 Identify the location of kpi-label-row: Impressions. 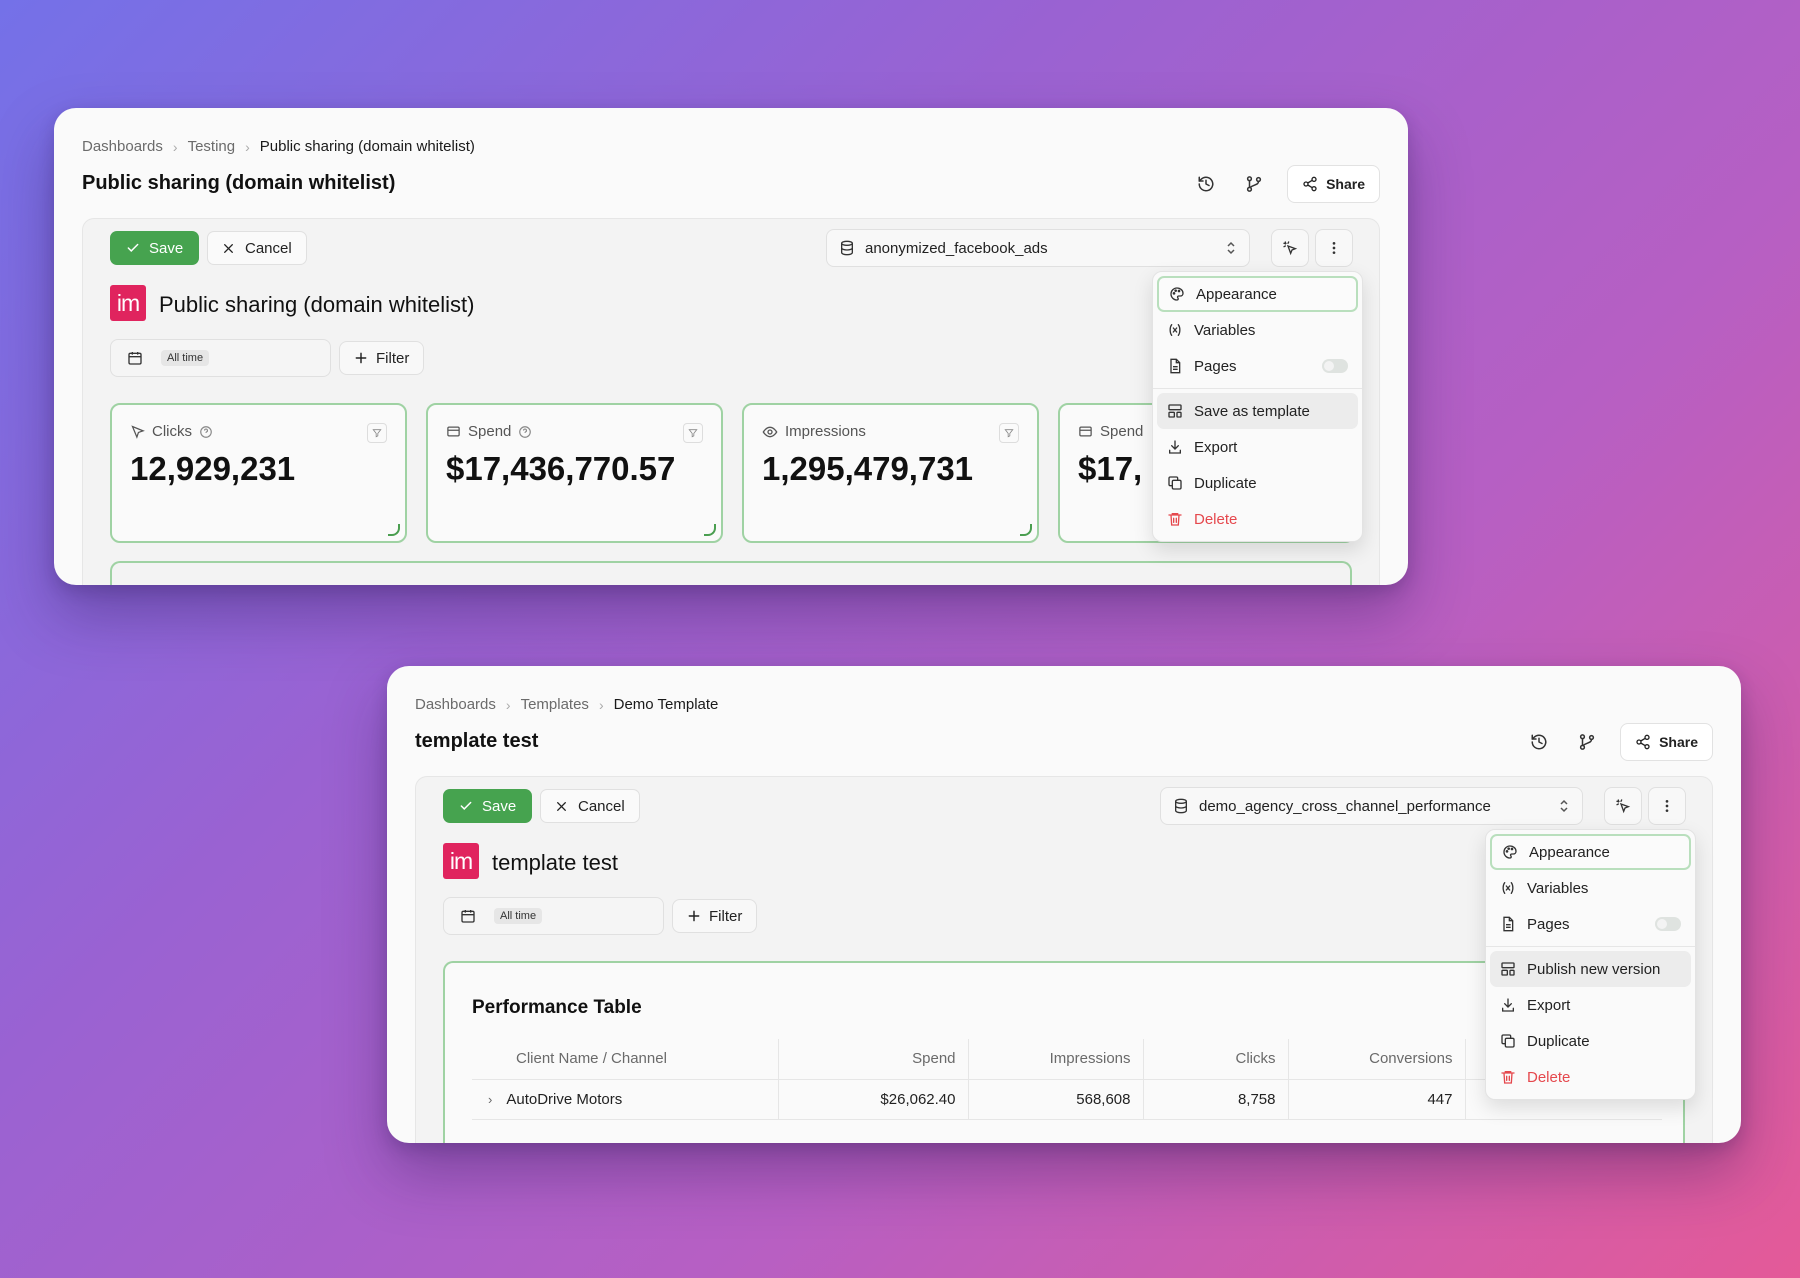
(890, 431).